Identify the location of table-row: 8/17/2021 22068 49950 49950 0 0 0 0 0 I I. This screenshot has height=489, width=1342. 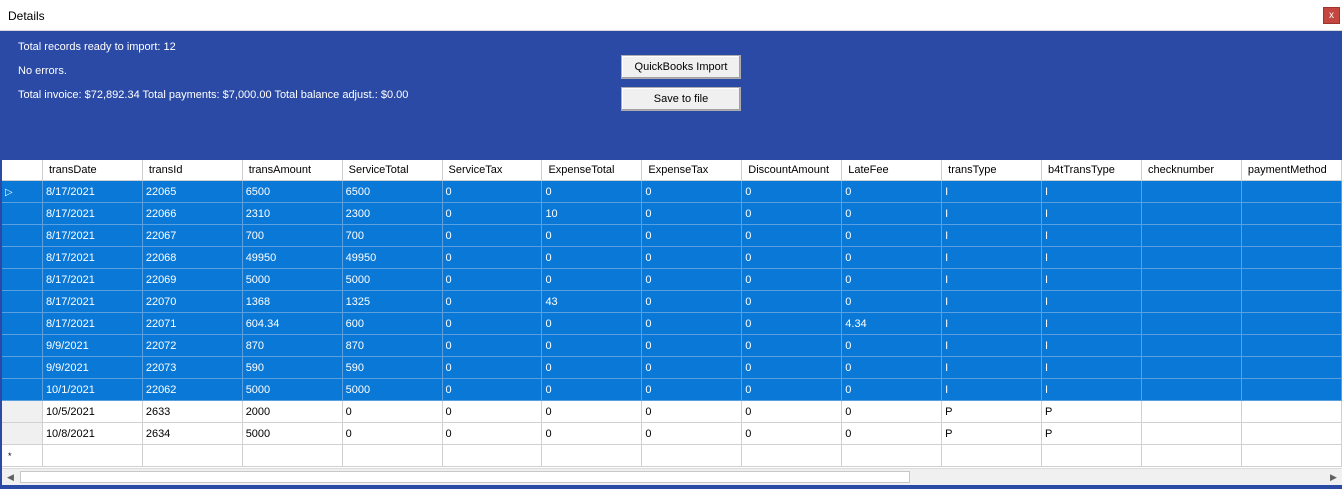
(672, 257).